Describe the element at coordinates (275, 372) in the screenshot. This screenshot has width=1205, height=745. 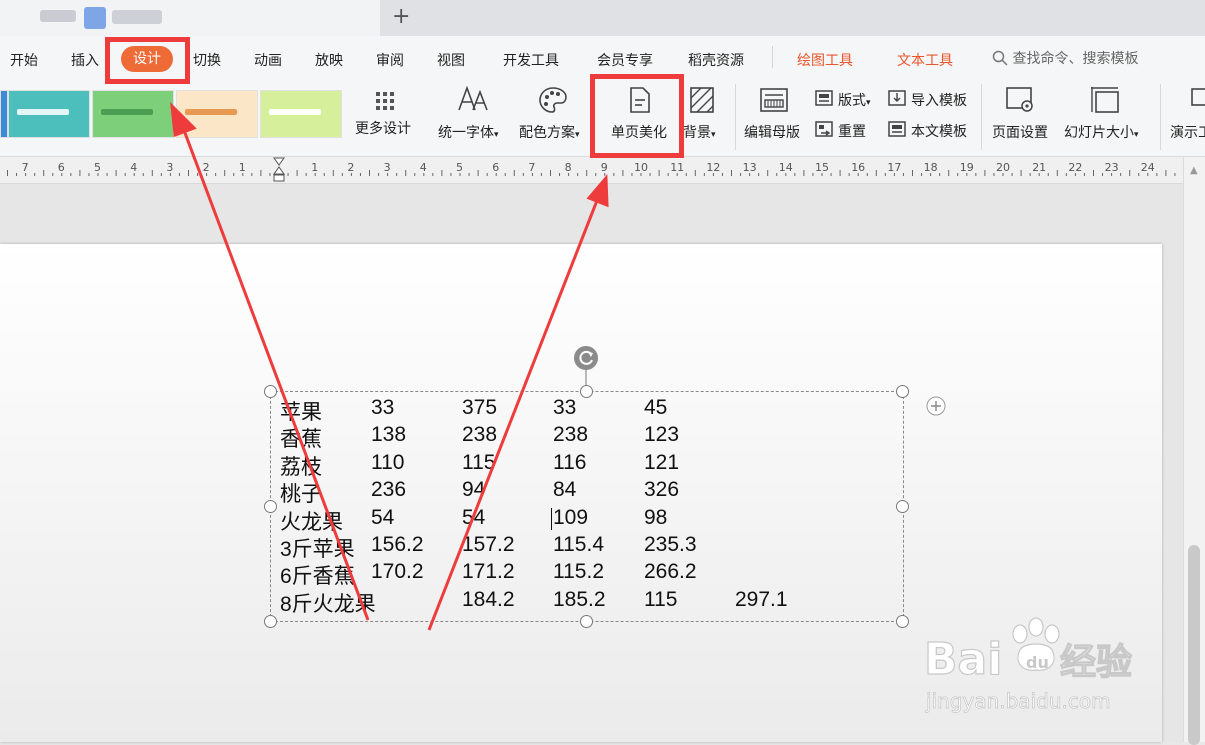
I see `arrow-to-design` at that location.